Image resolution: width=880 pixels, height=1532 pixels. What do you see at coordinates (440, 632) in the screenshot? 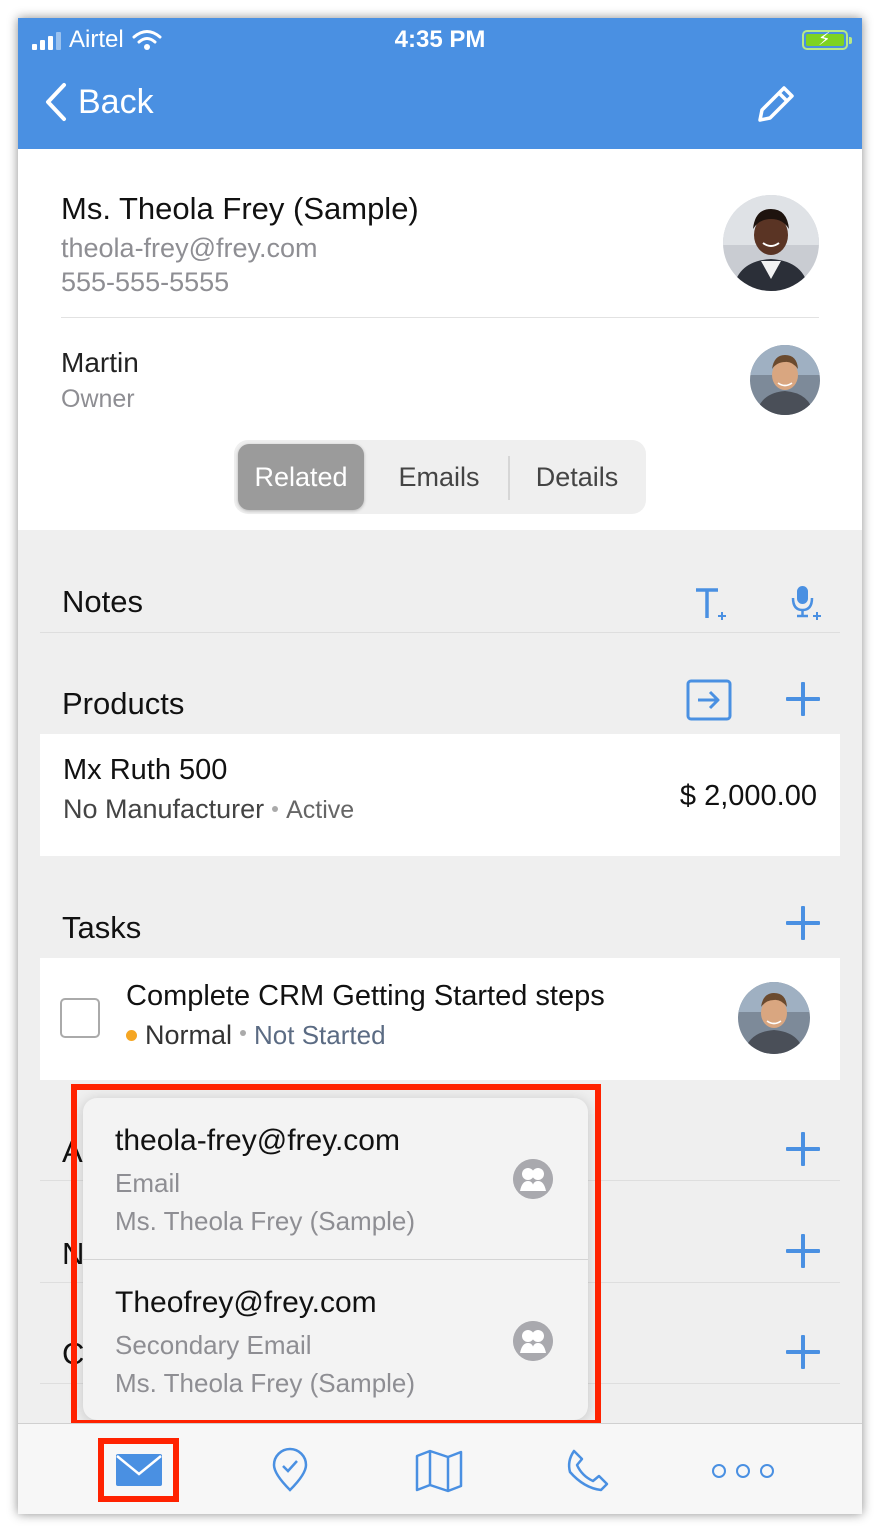
I see `notes-divider` at bounding box center [440, 632].